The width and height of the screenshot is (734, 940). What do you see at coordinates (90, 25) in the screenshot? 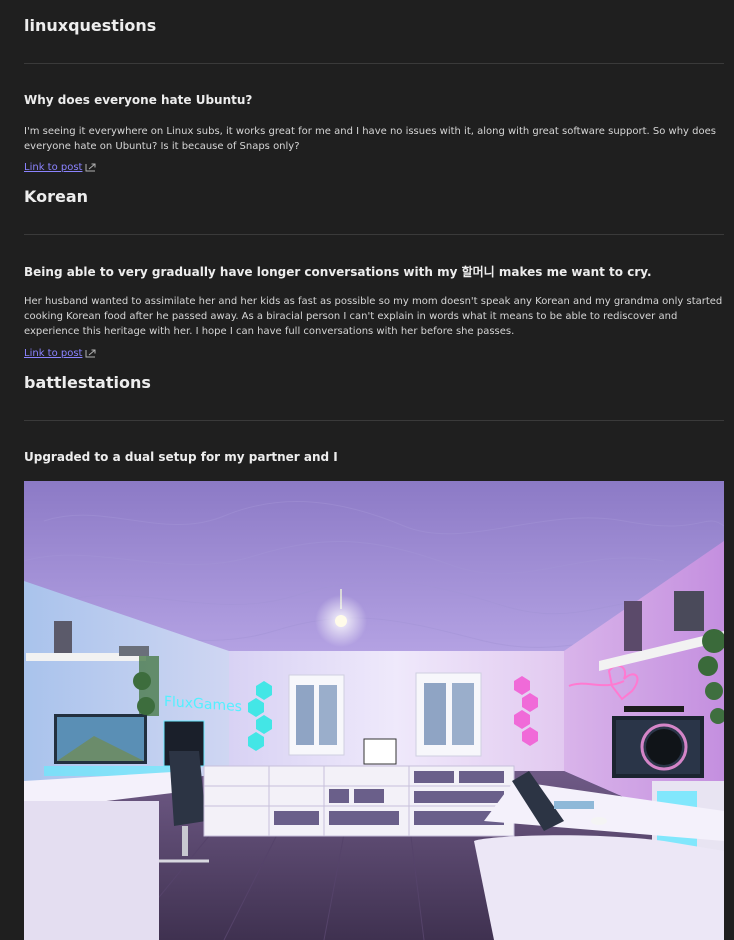
I see `subreddit-name: linuxquestions` at bounding box center [90, 25].